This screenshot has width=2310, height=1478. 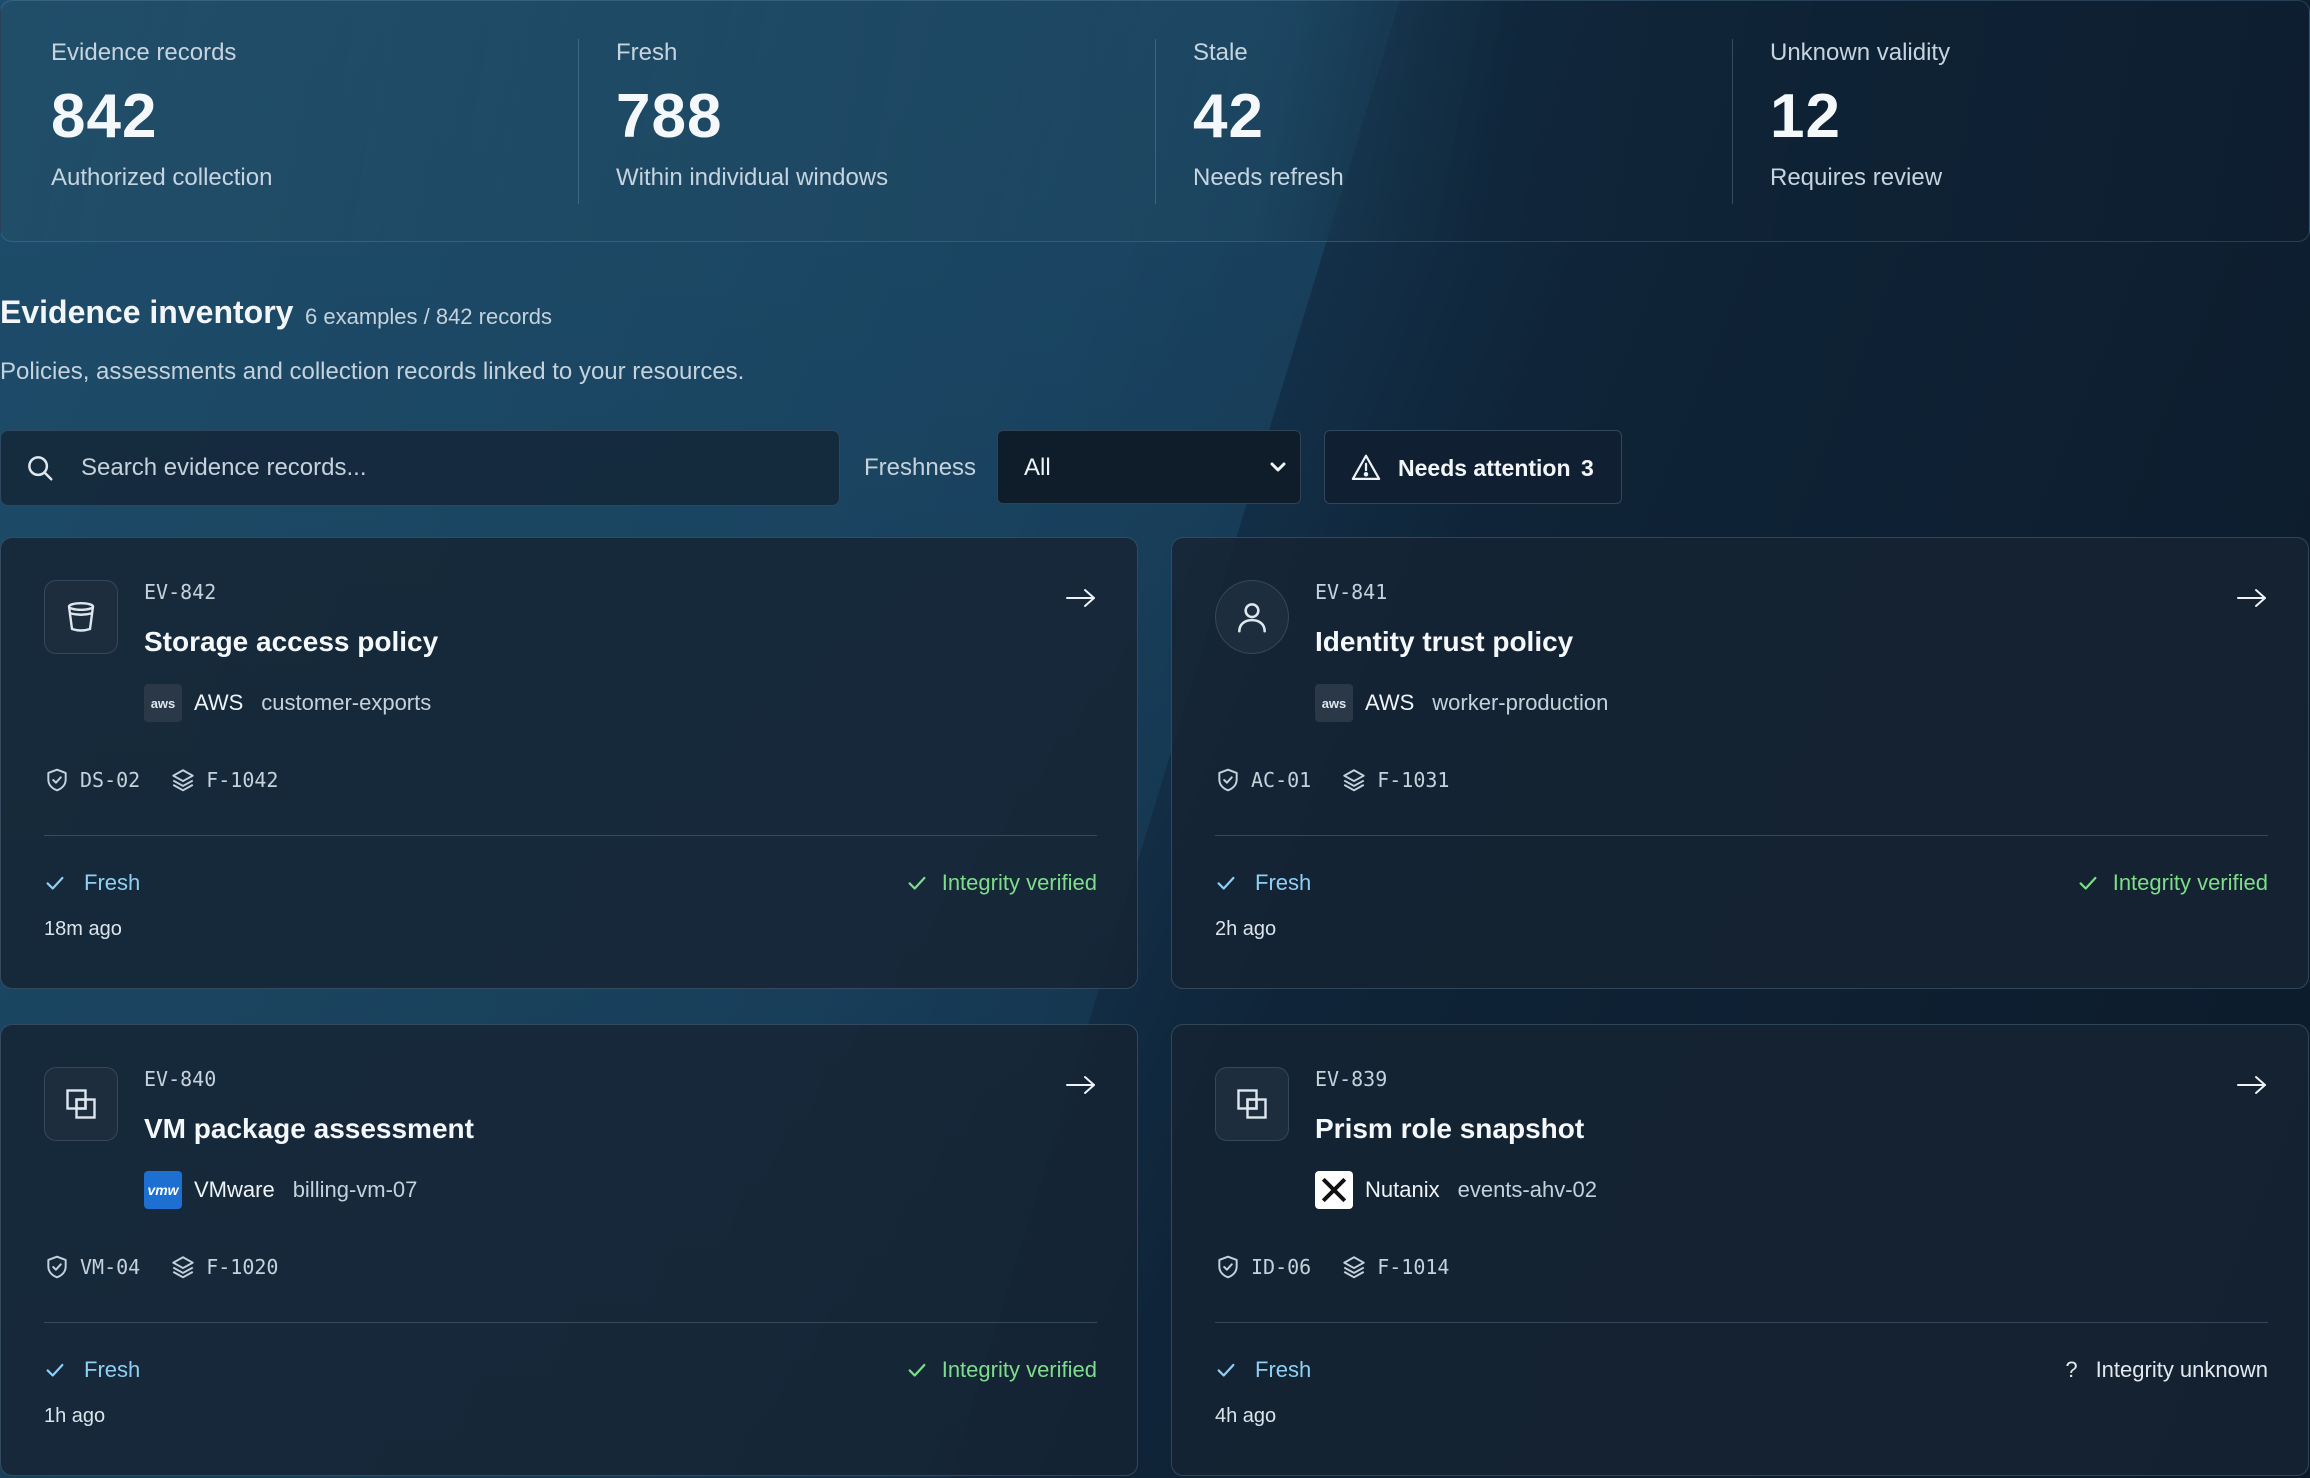 I want to click on tags: AC-01 F-1031, so click(x=1347, y=780).